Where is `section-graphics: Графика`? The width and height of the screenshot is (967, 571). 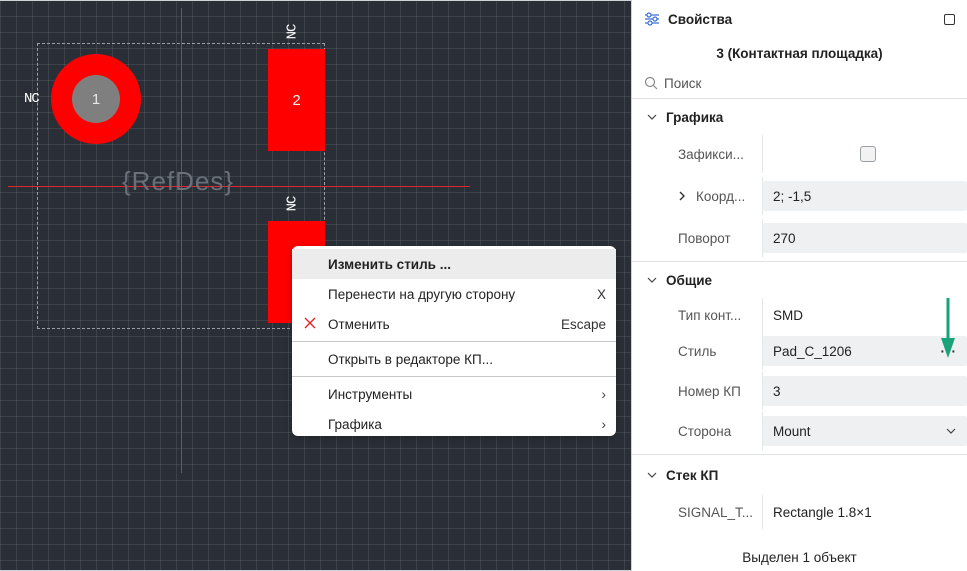 section-graphics: Графика is located at coordinates (799, 117).